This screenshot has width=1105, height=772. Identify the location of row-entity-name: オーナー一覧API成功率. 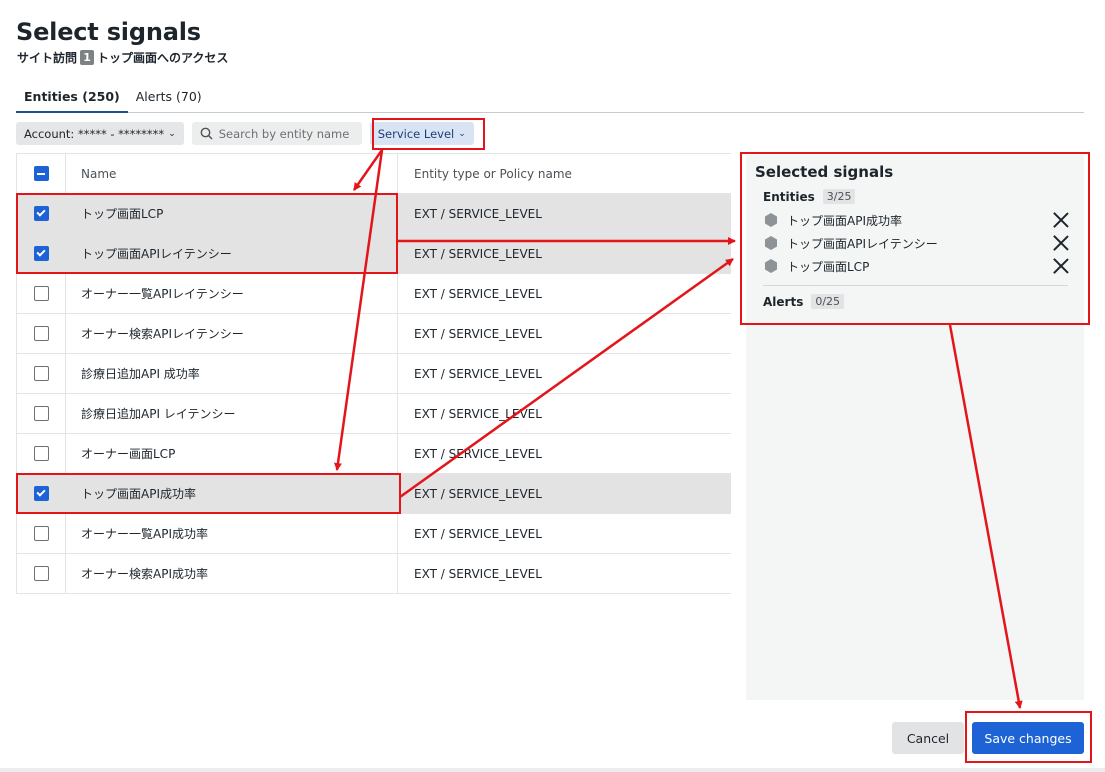
(232, 533).